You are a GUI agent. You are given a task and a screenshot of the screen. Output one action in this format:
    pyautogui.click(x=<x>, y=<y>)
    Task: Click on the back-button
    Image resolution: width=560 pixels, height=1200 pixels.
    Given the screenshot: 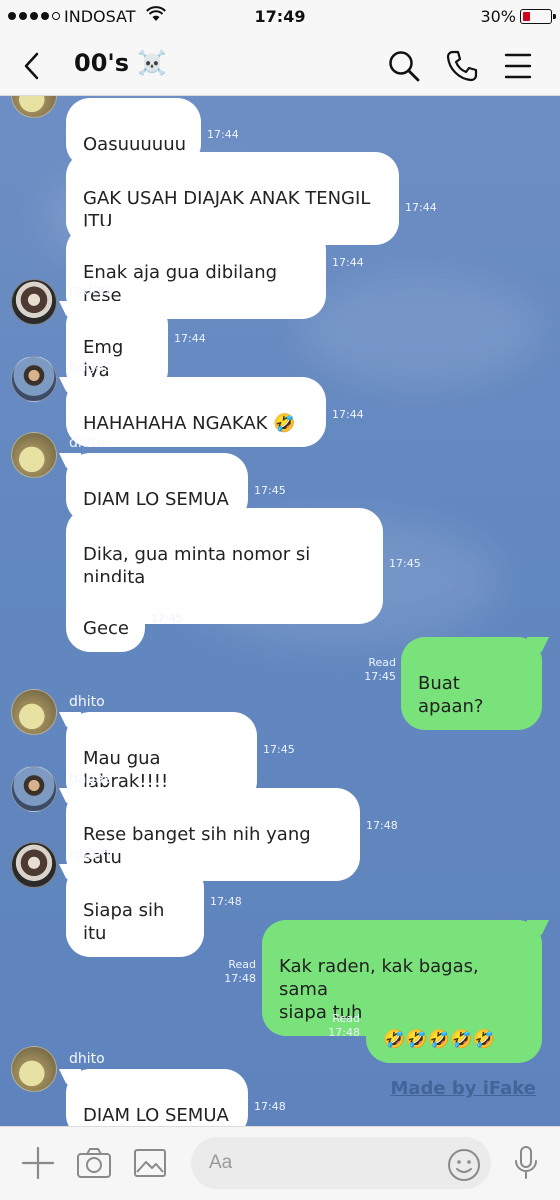 What is the action you would take?
    pyautogui.click(x=32, y=66)
    